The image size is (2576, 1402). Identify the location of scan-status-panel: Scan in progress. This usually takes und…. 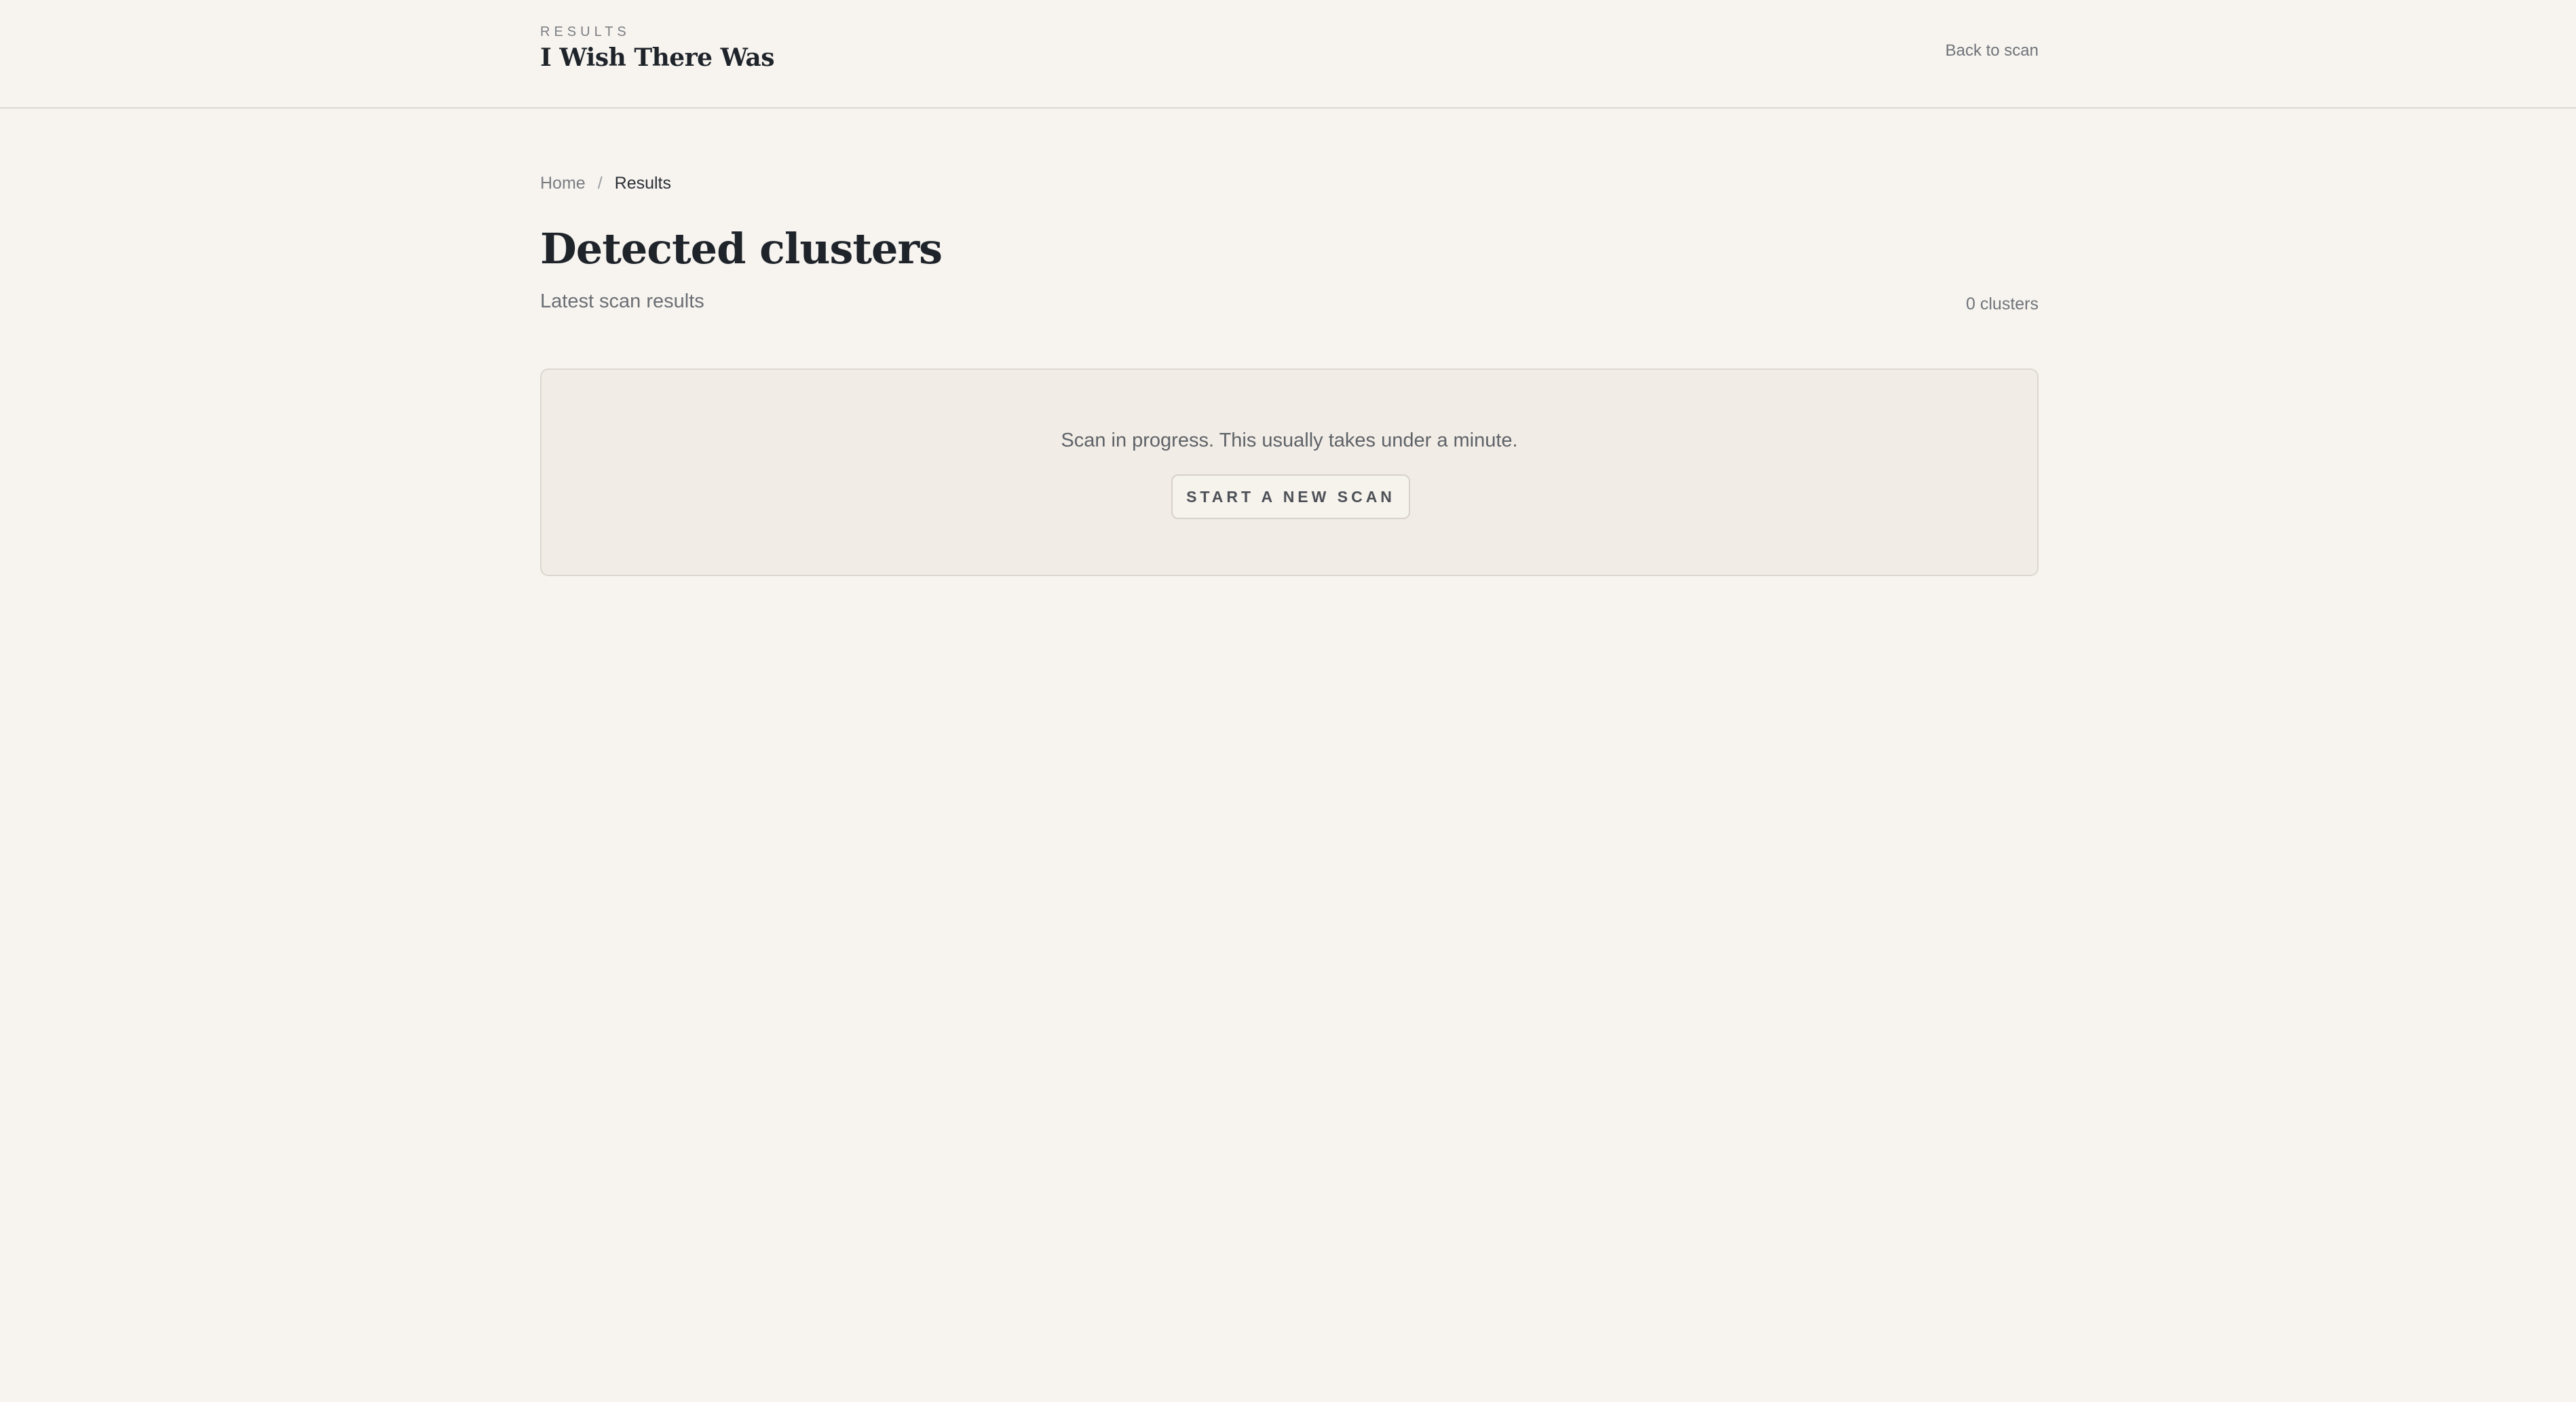
(1290, 472).